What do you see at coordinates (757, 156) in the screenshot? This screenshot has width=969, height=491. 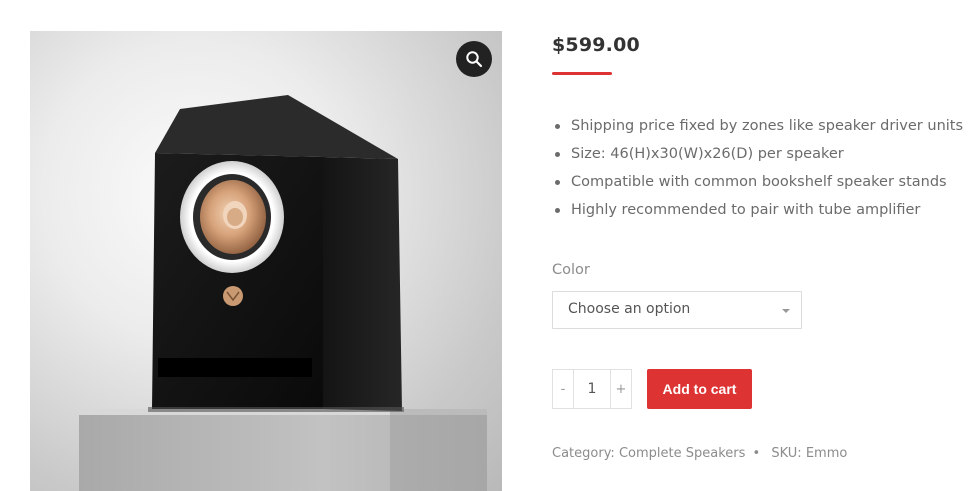 I see `feature-item: Size: 46(H)x30(W)x26(D) per speaker` at bounding box center [757, 156].